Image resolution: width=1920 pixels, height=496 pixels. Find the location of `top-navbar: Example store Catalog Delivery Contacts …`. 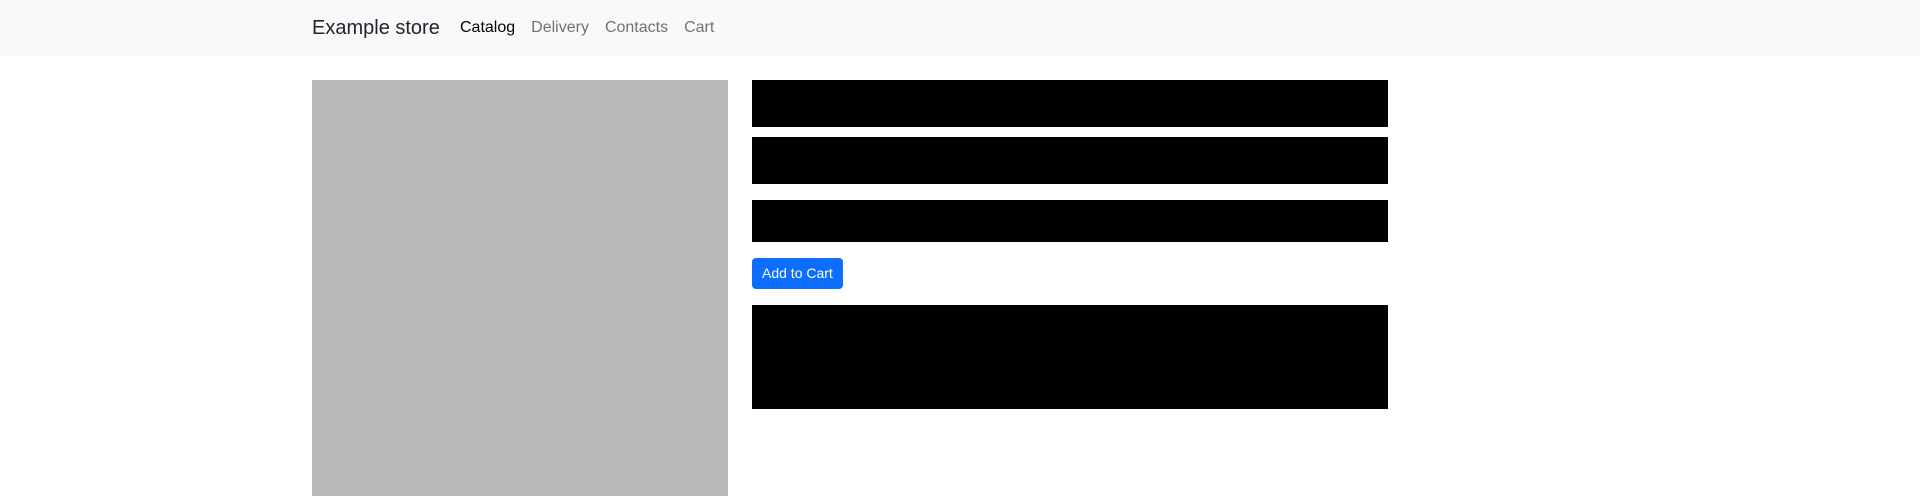

top-navbar: Example store Catalog Delivery Contacts … is located at coordinates (960, 28).